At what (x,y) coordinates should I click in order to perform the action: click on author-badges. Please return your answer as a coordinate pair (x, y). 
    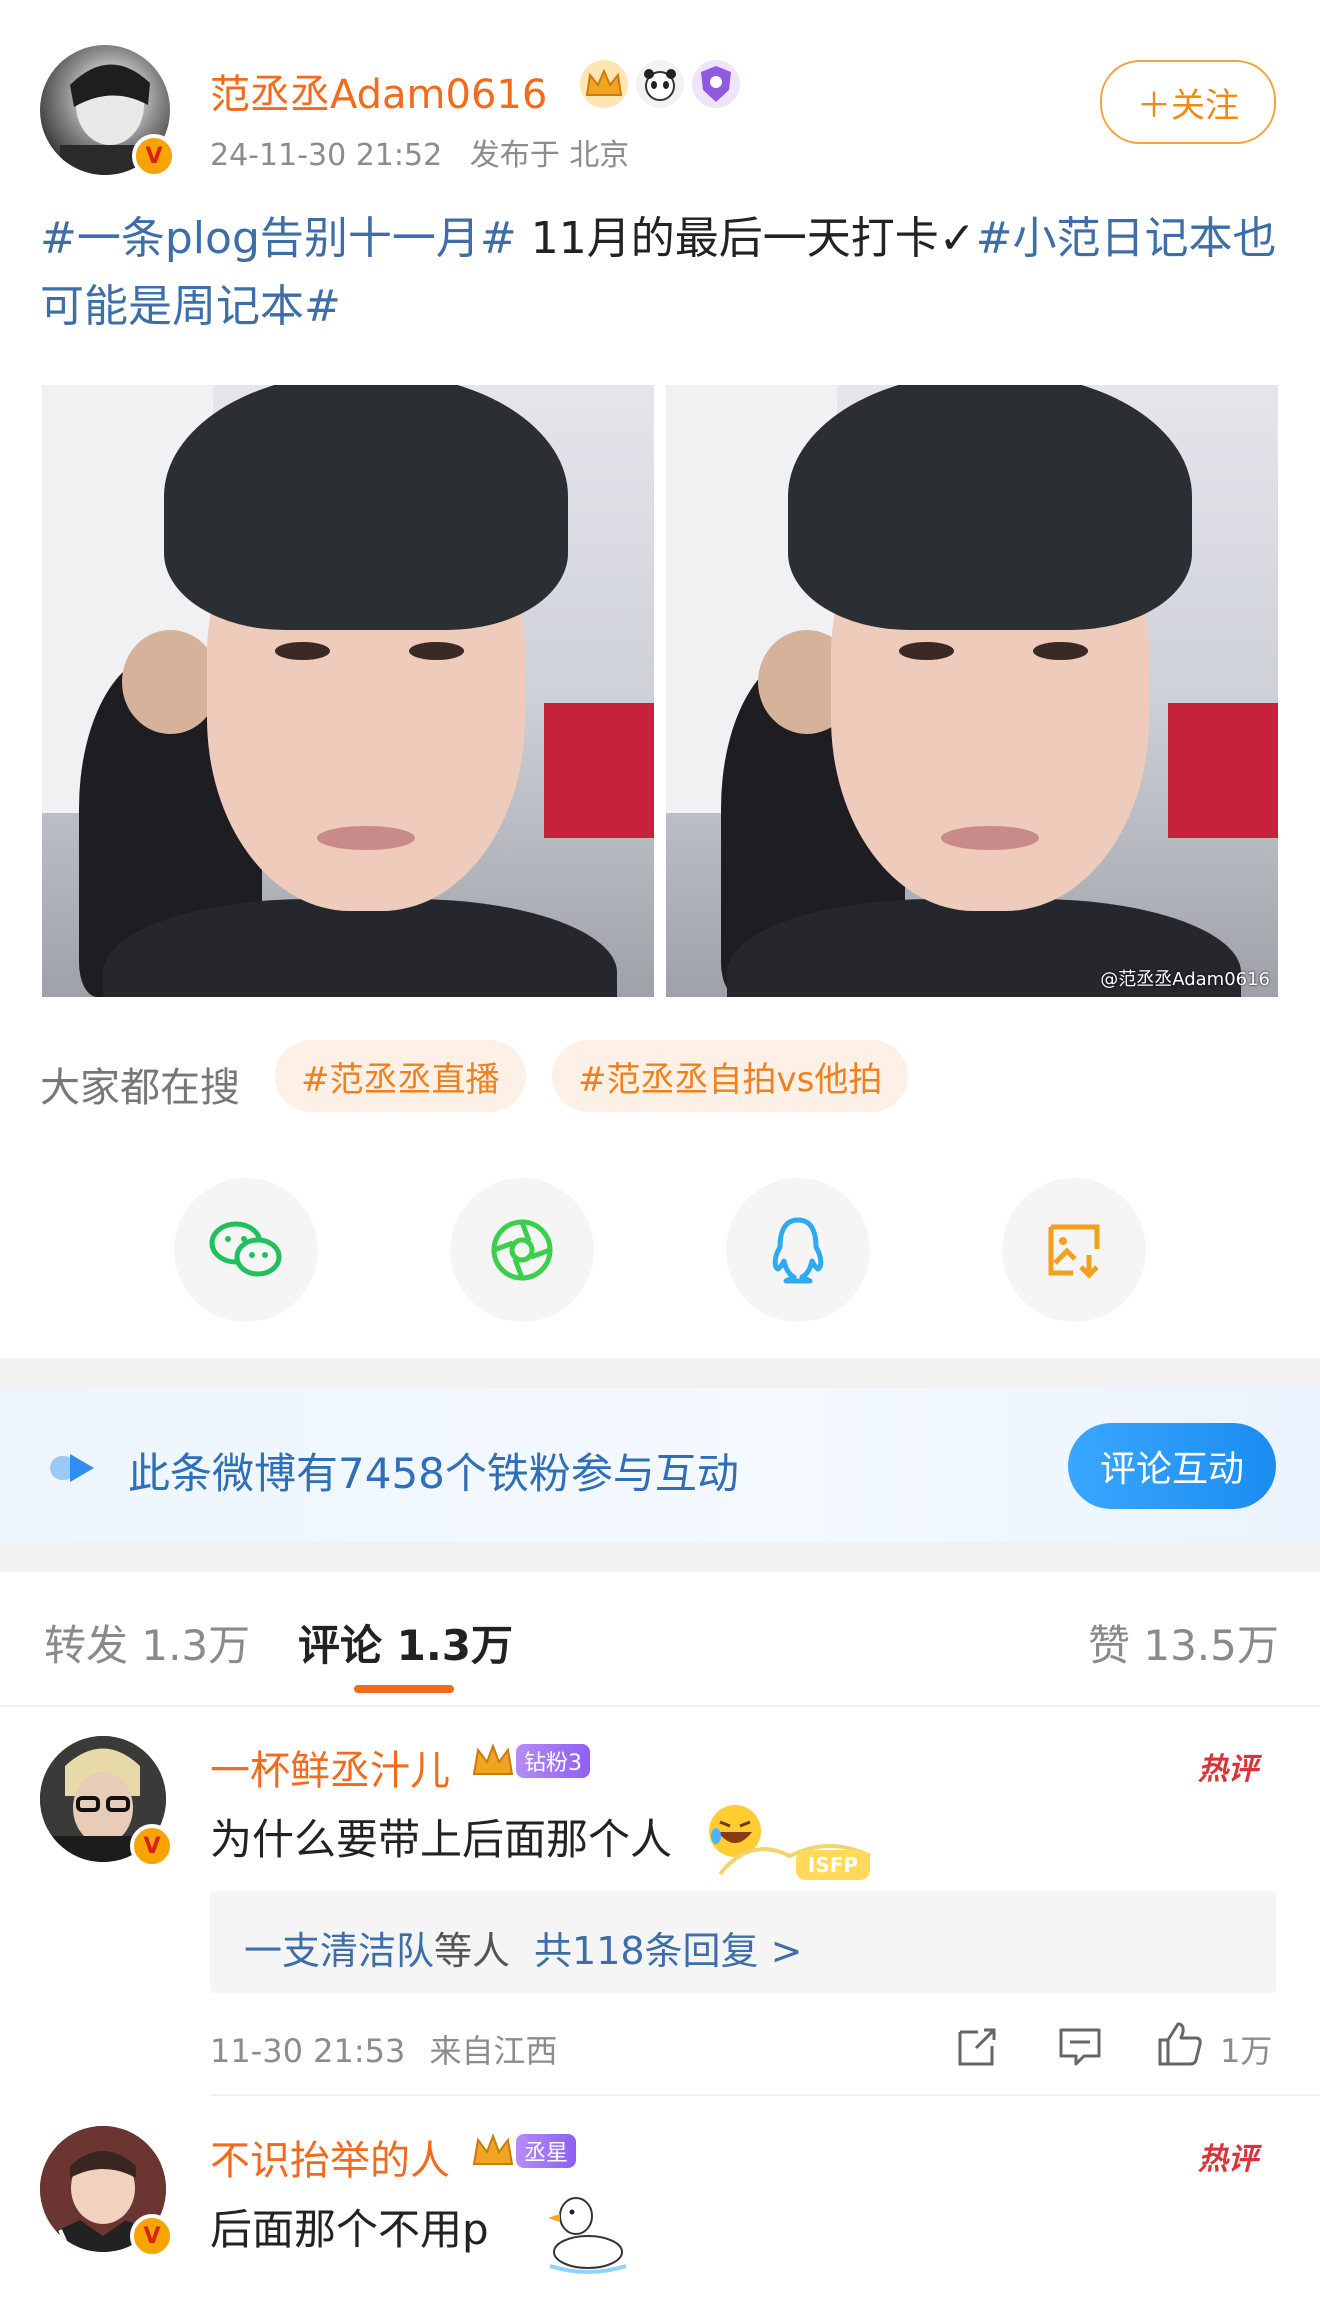
    Looking at the image, I should click on (660, 84).